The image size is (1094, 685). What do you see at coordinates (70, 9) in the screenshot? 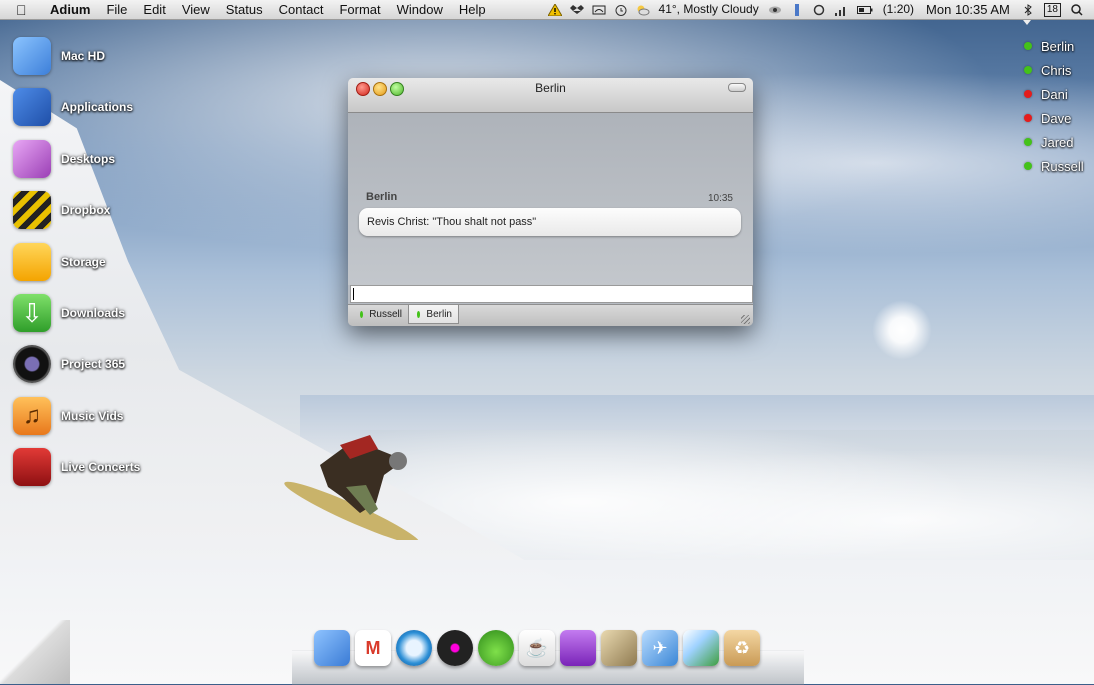
I see `menu-app-adium: Adium` at bounding box center [70, 9].